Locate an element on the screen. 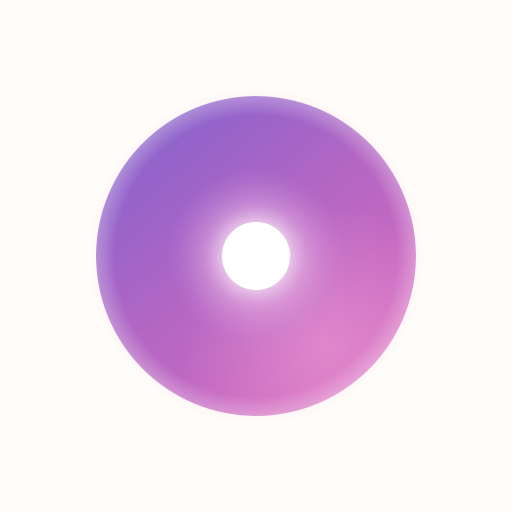 This screenshot has height=512, width=512. ring-hole is located at coordinates (256, 256).